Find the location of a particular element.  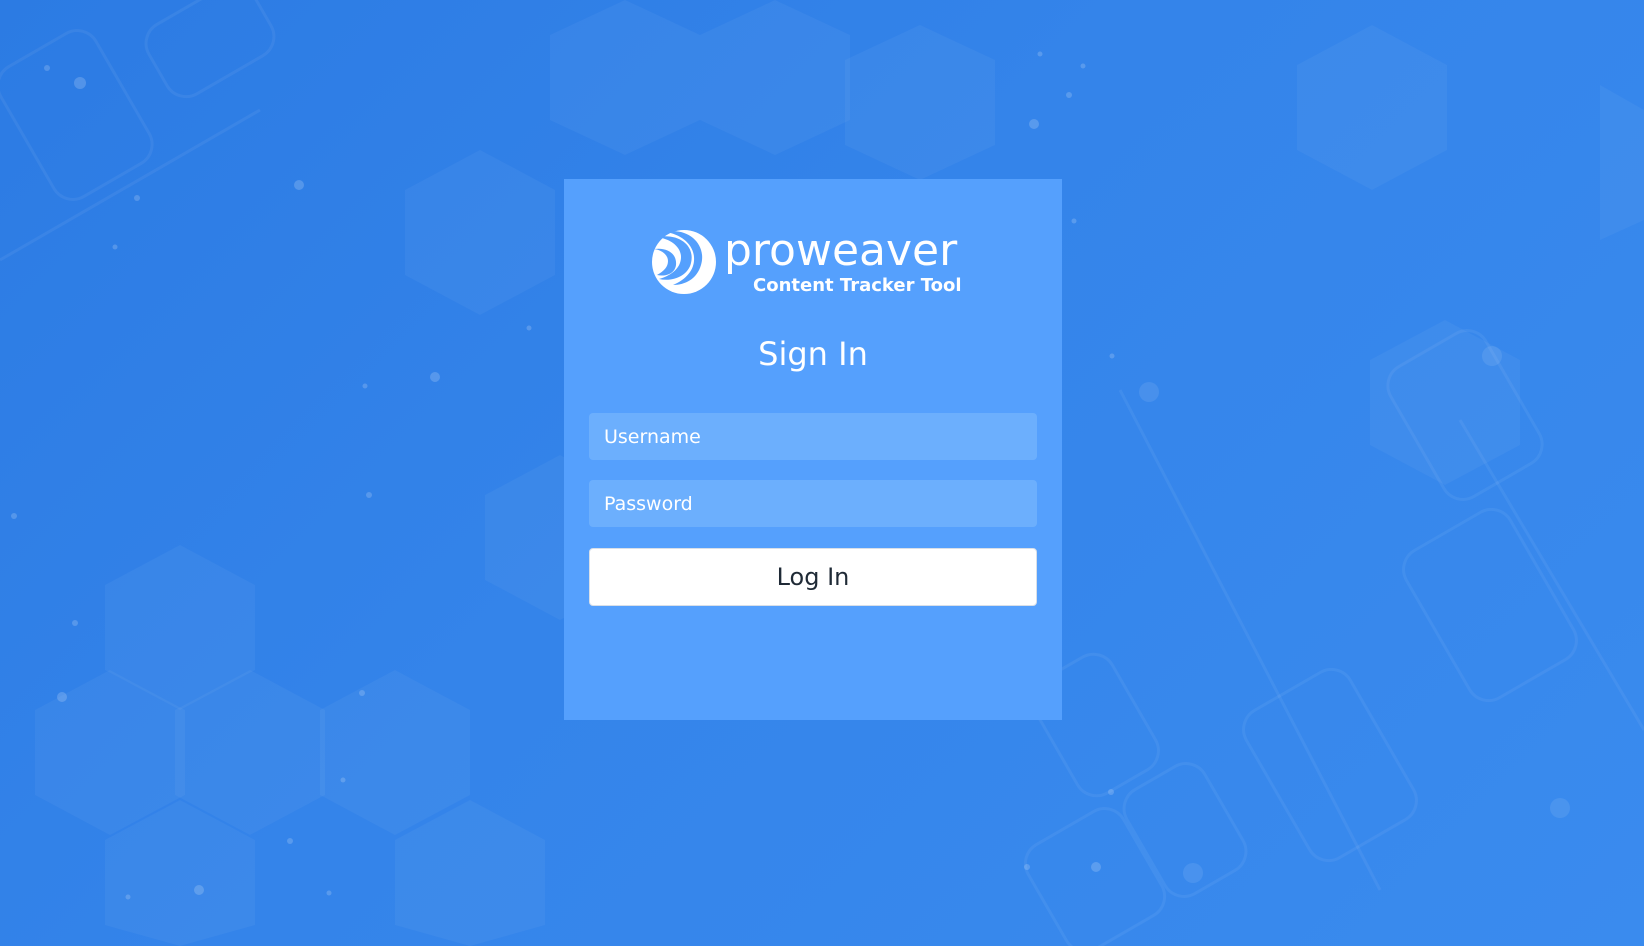

password-field is located at coordinates (813, 503).